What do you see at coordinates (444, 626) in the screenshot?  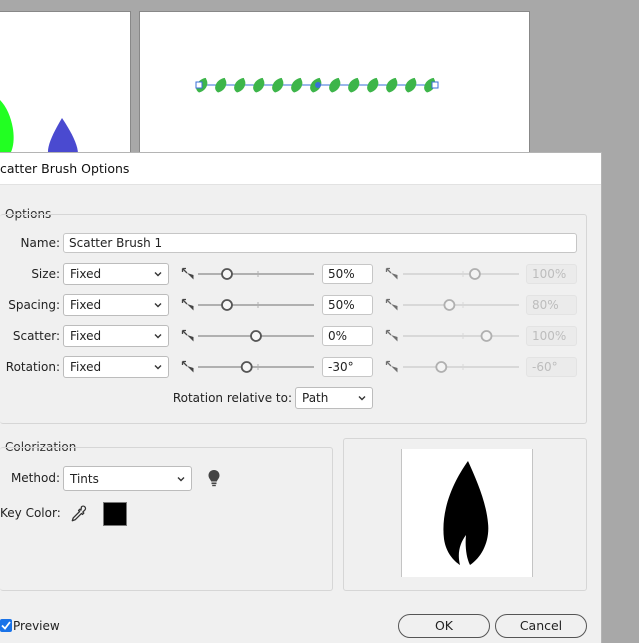 I see `ok-button: OK` at bounding box center [444, 626].